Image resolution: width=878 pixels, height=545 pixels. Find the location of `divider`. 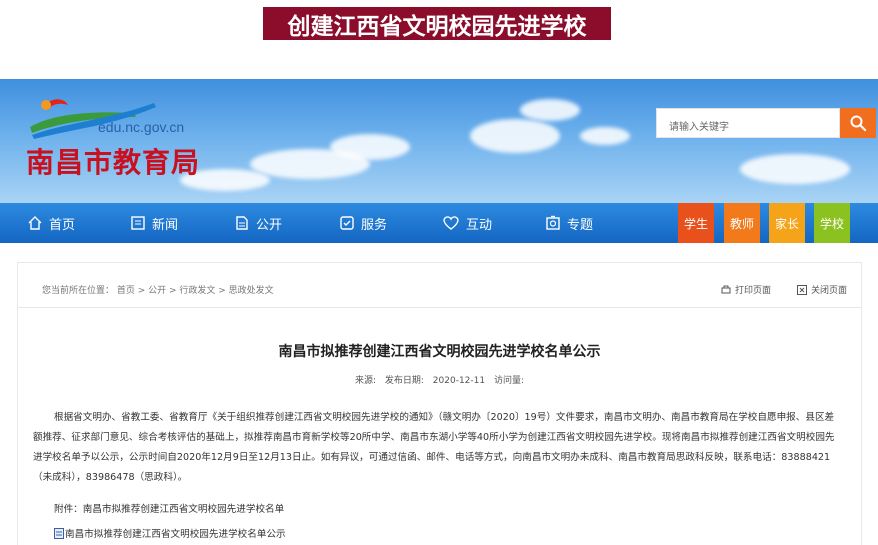

divider is located at coordinates (439, 307).